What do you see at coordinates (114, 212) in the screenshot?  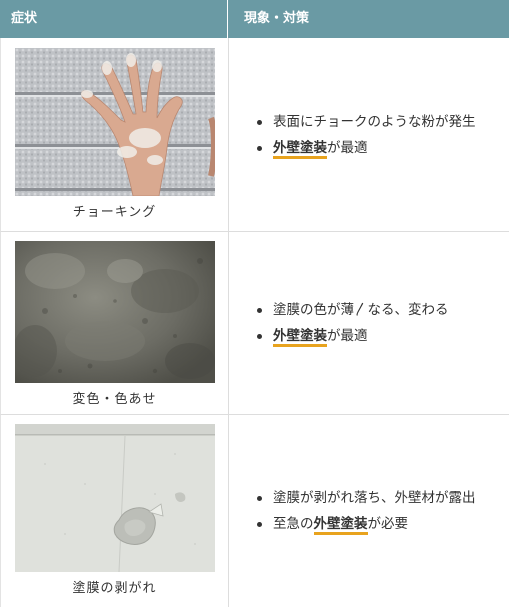 I see `symptom-caption: チョーキング` at bounding box center [114, 212].